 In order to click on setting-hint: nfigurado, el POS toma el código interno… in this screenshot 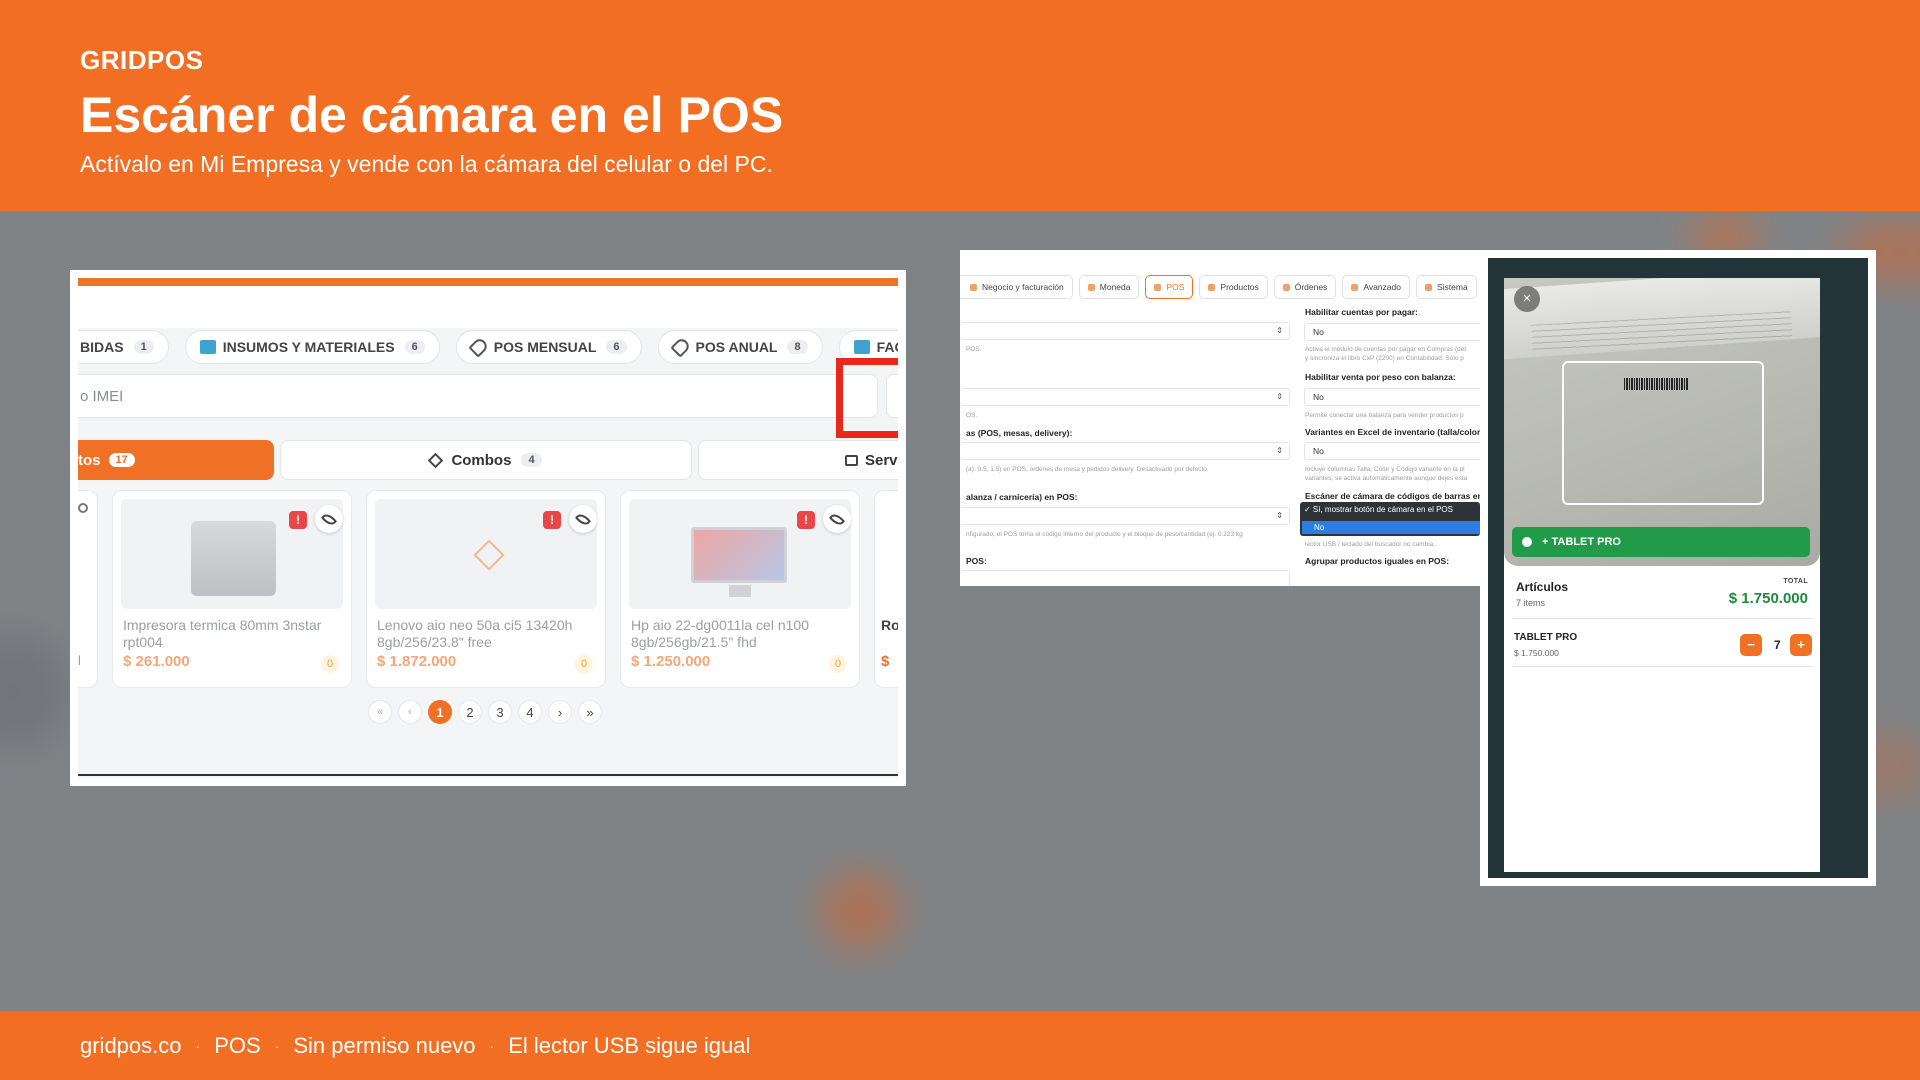, I will do `click(1104, 534)`.